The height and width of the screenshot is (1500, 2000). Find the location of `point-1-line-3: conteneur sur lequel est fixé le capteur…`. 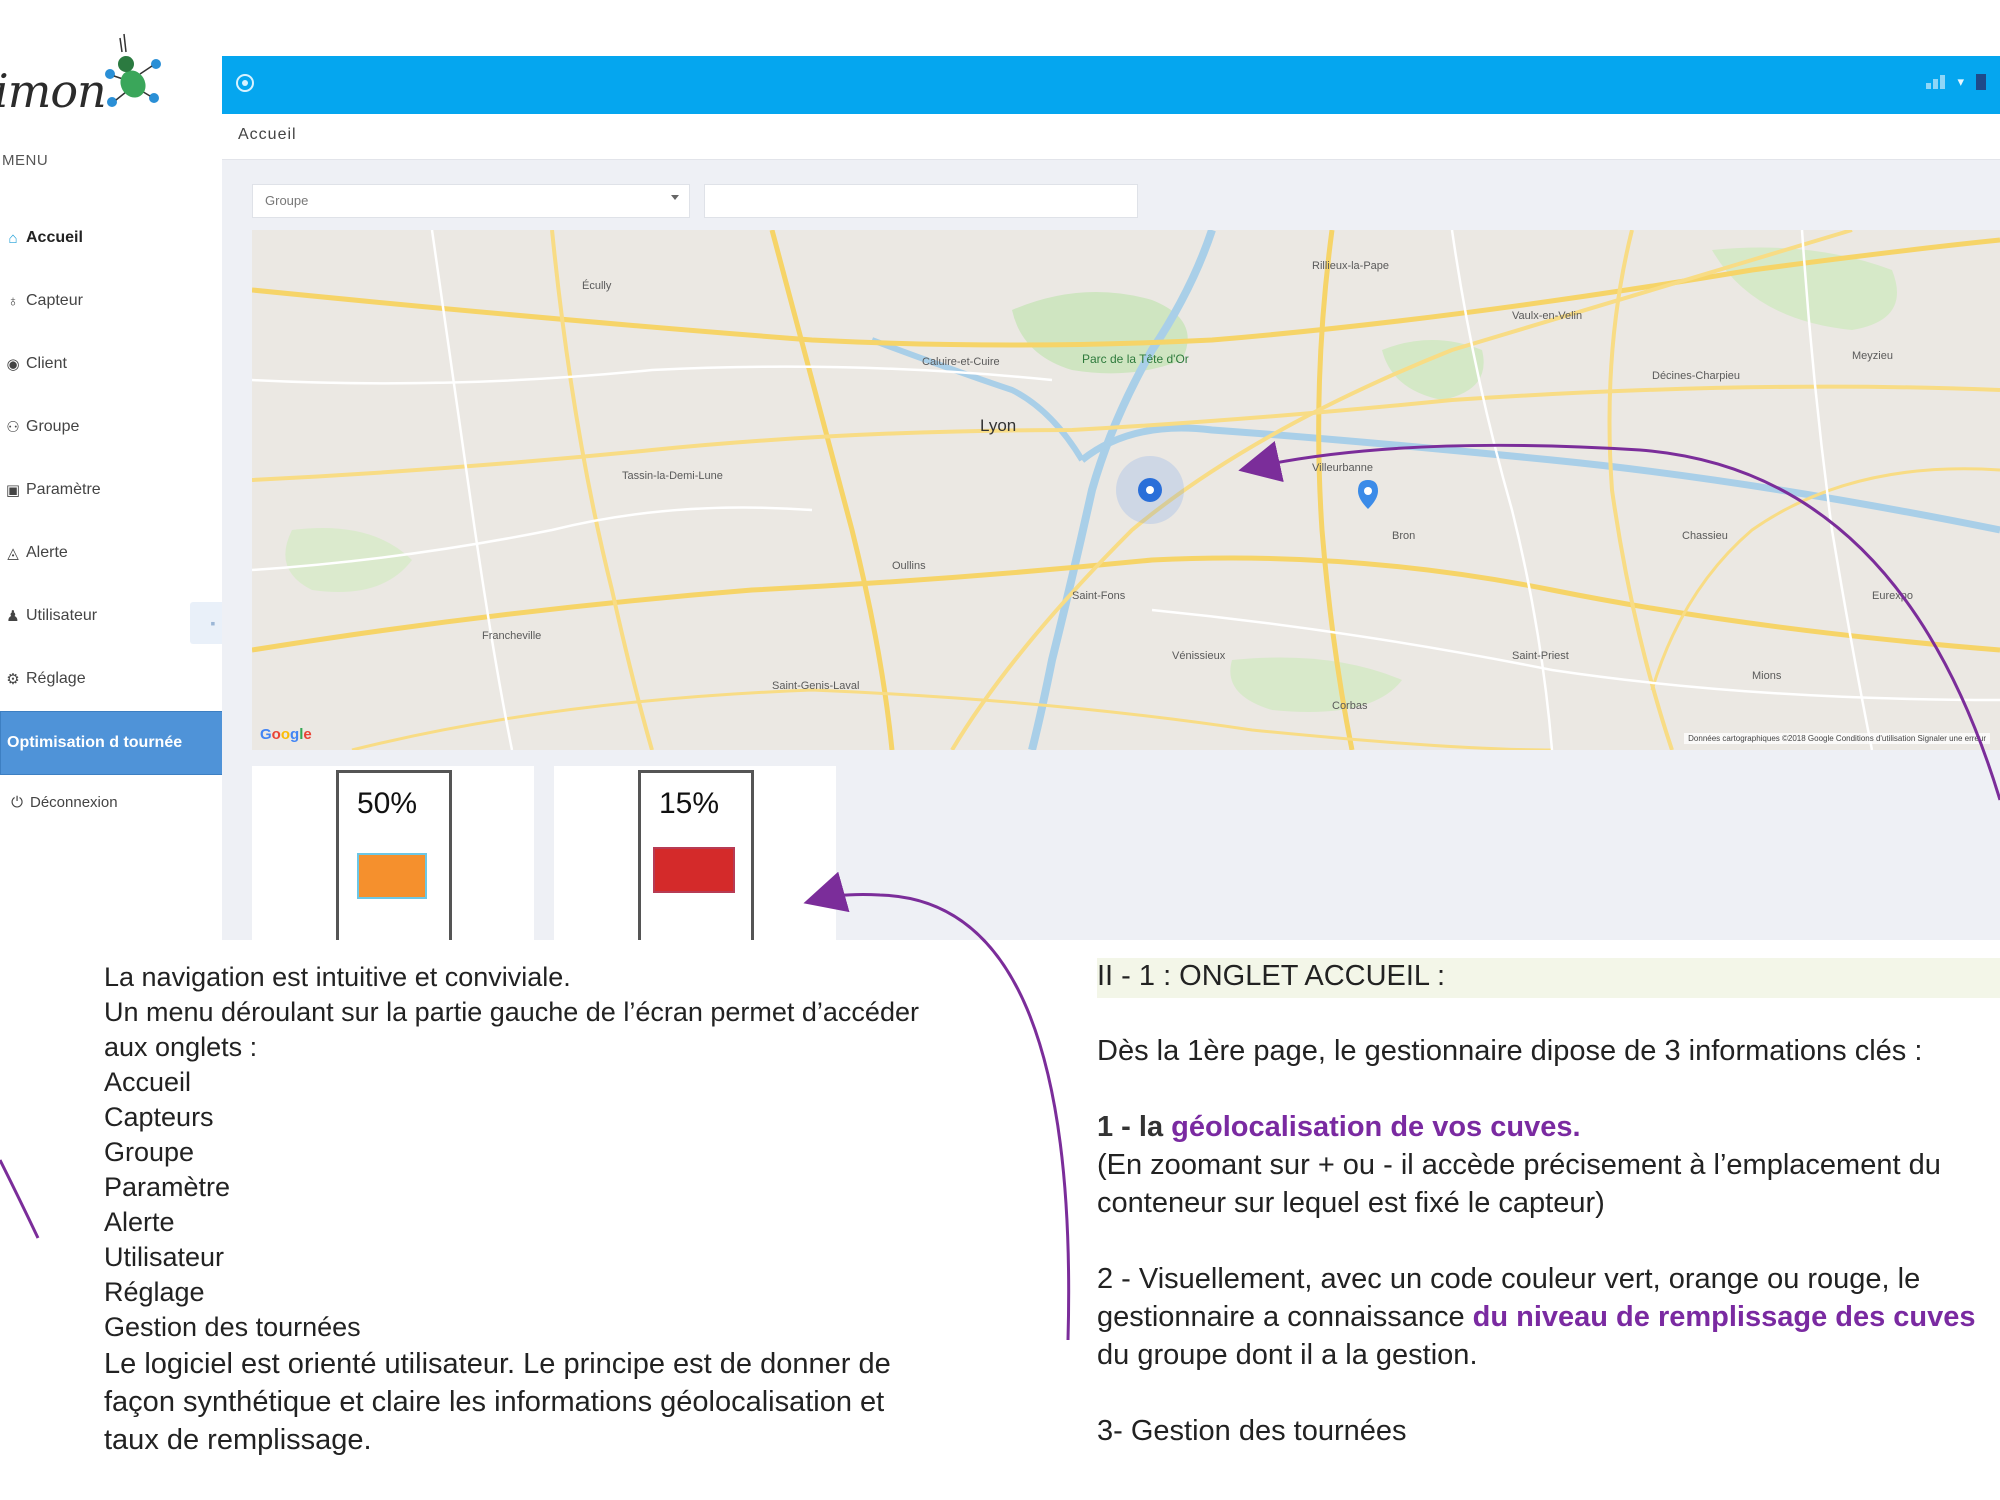

point-1-line-3: conteneur sur lequel est fixé le capteur… is located at coordinates (1351, 1203).